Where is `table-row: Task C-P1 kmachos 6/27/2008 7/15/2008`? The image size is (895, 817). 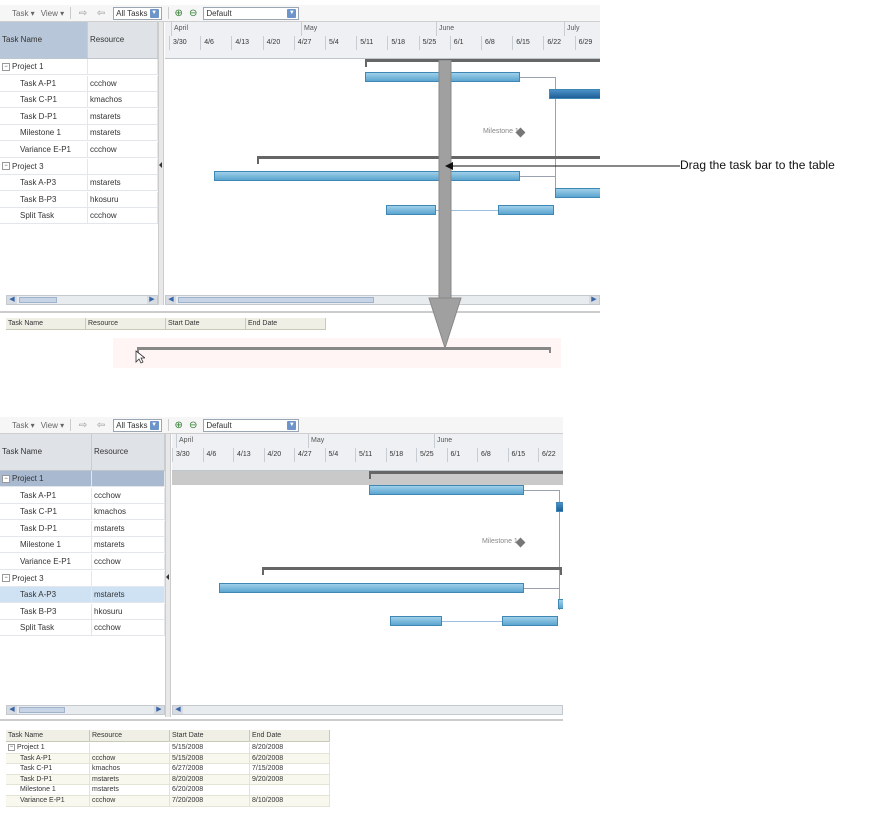 table-row: Task C-P1 kmachos 6/27/2008 7/15/2008 is located at coordinates (168, 769).